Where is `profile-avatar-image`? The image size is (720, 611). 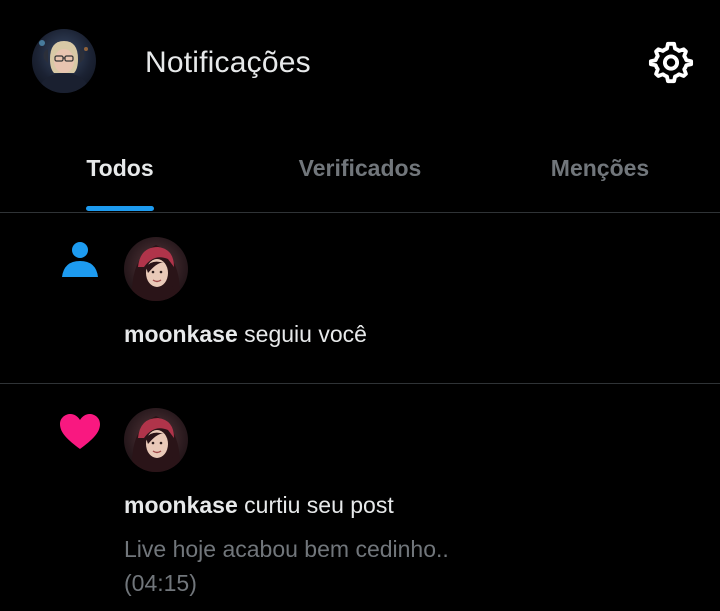
profile-avatar-image is located at coordinates (63, 66).